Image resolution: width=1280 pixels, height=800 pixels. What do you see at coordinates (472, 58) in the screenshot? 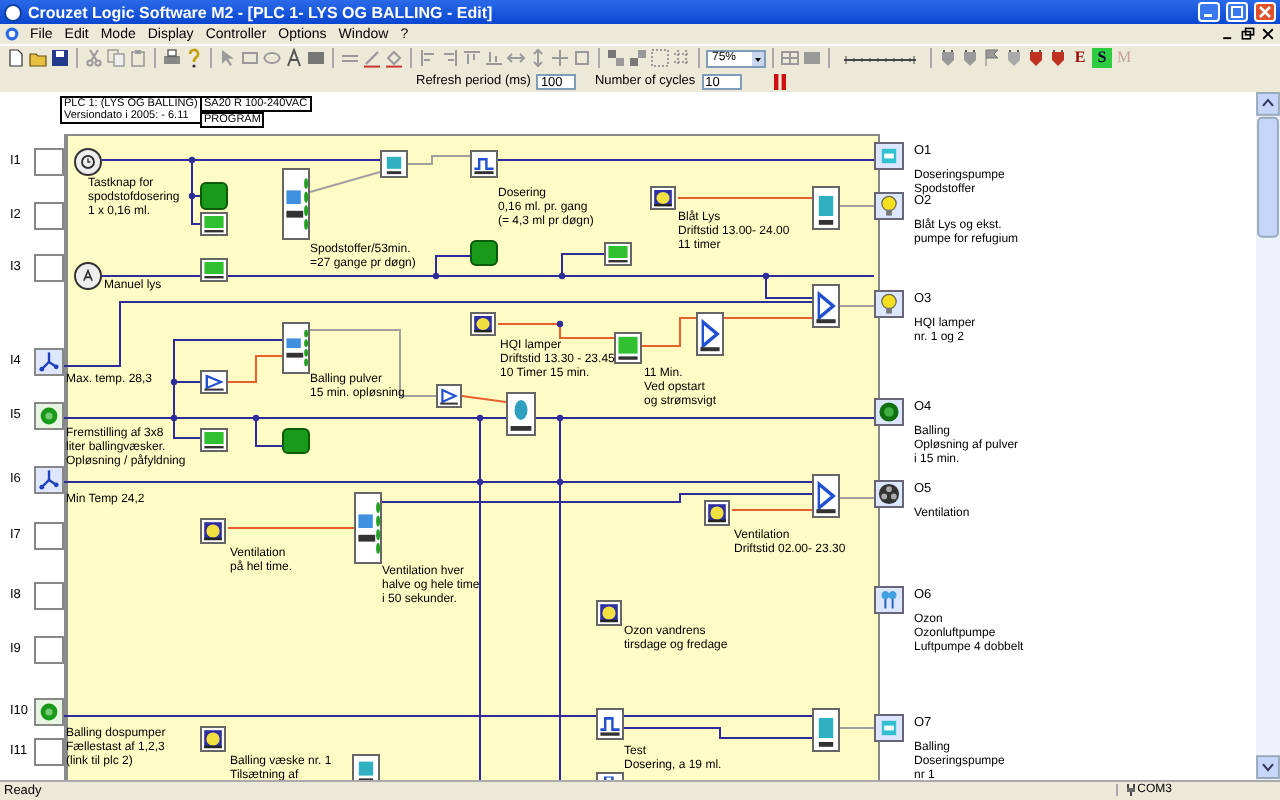
I see `align-top-icon` at bounding box center [472, 58].